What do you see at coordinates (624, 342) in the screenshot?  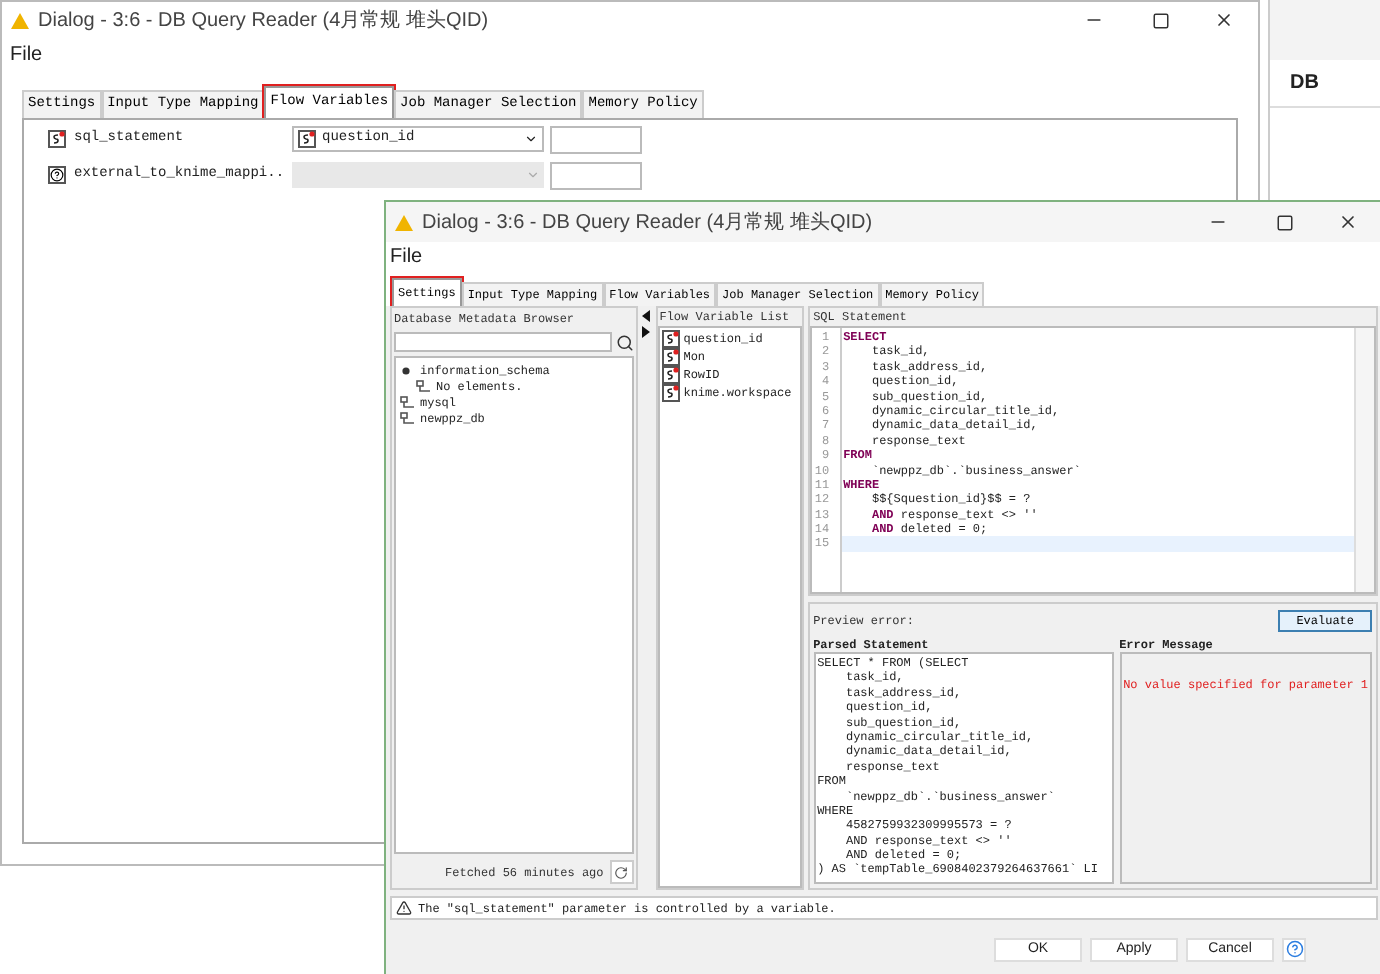 I see `search-icon` at bounding box center [624, 342].